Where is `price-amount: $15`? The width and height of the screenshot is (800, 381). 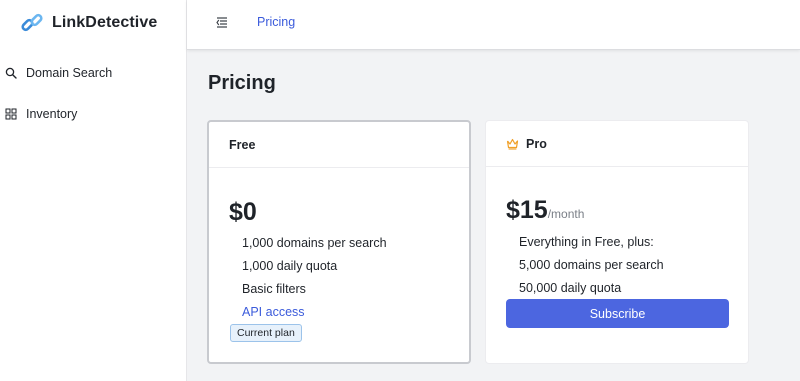 price-amount: $15 is located at coordinates (527, 210).